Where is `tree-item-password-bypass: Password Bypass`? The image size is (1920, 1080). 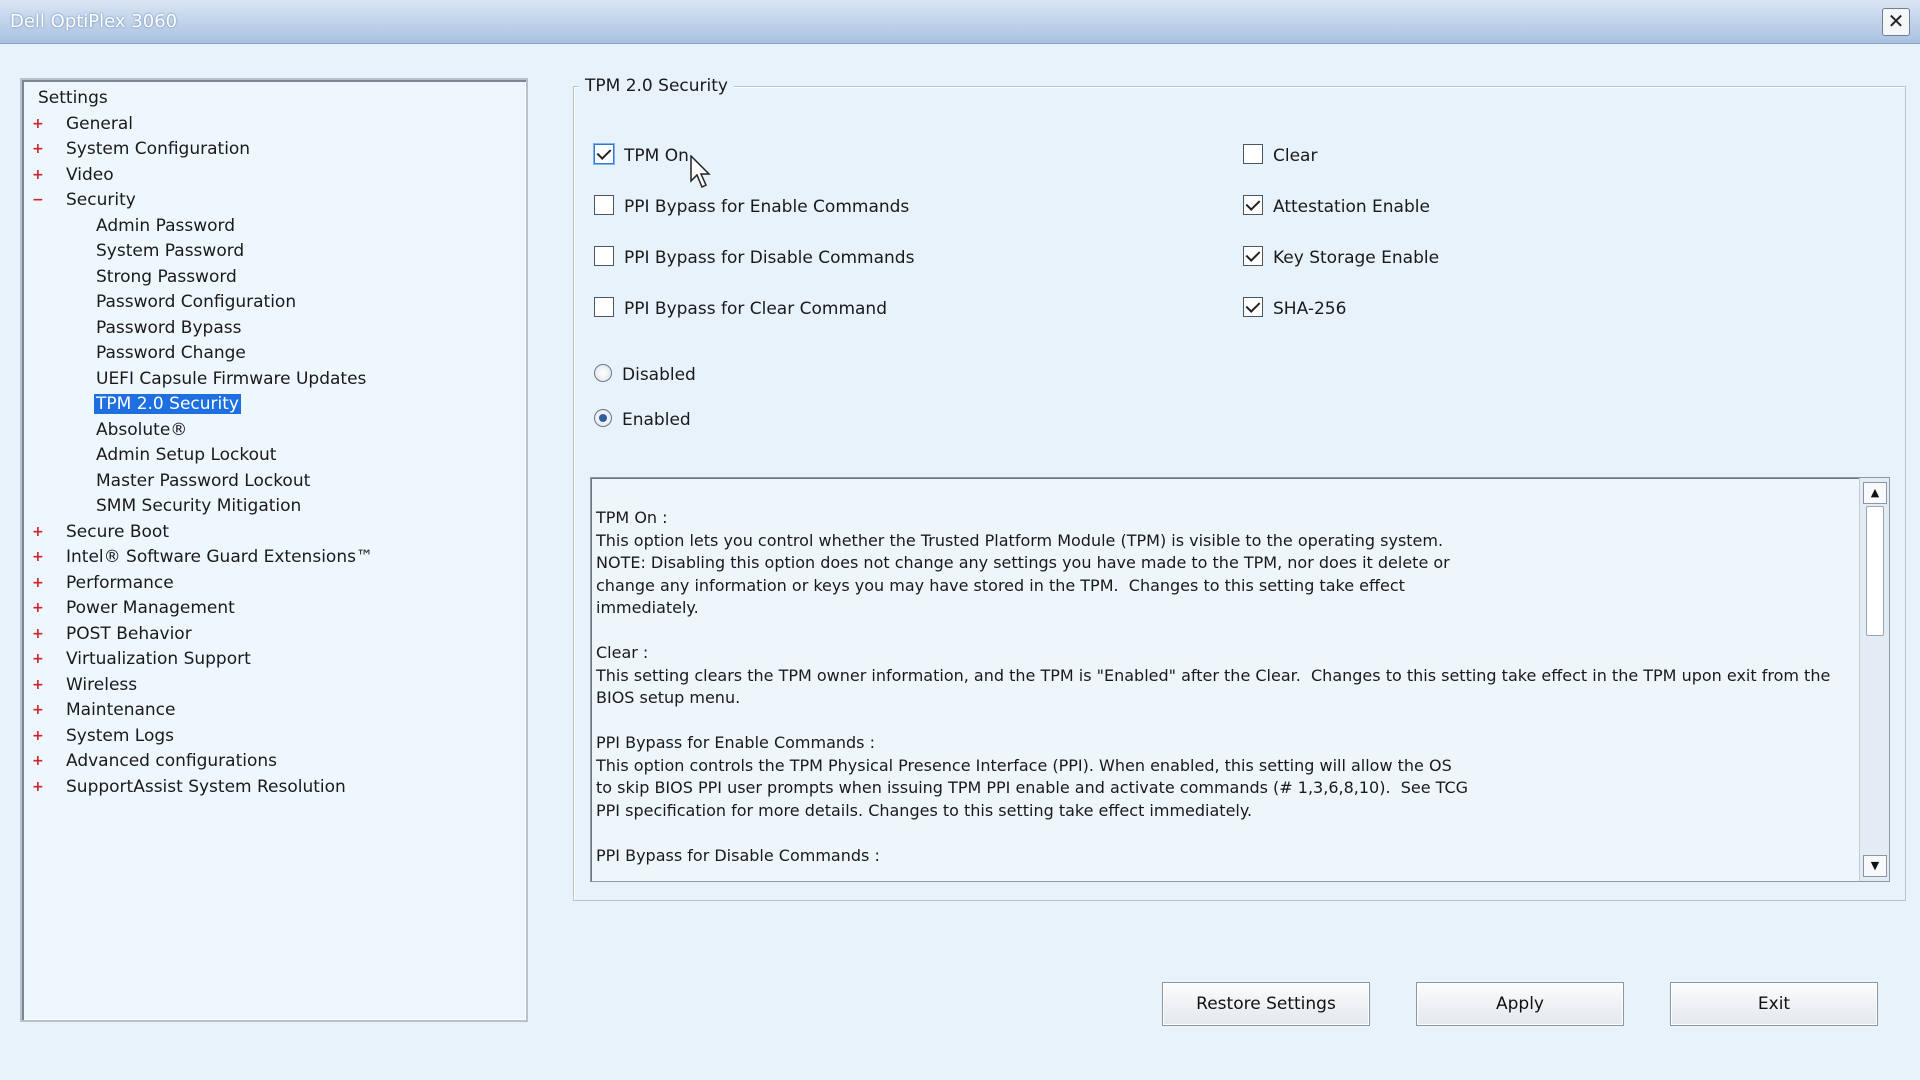 tree-item-password-bypass: Password Bypass is located at coordinates (168, 328).